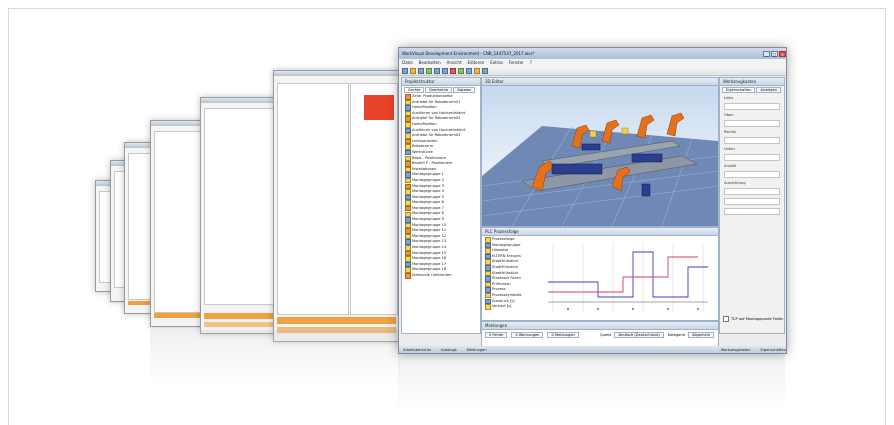  Describe the element at coordinates (432, 275) in the screenshot. I see `tree-item-label: Elektronik Lieferanten` at that location.